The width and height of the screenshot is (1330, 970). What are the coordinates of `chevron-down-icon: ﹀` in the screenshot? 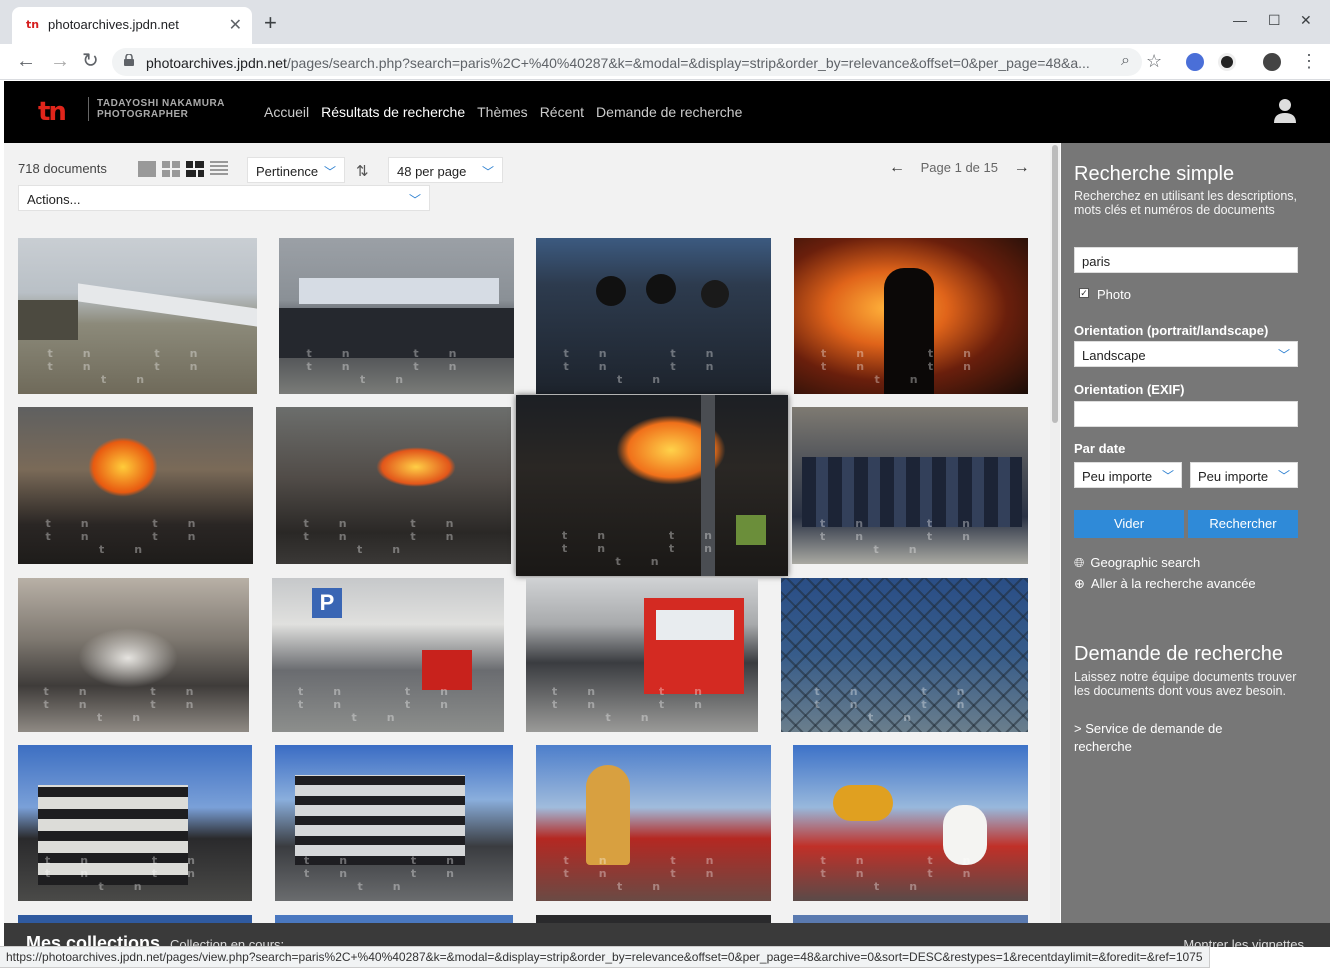 It's located at (1282, 475).